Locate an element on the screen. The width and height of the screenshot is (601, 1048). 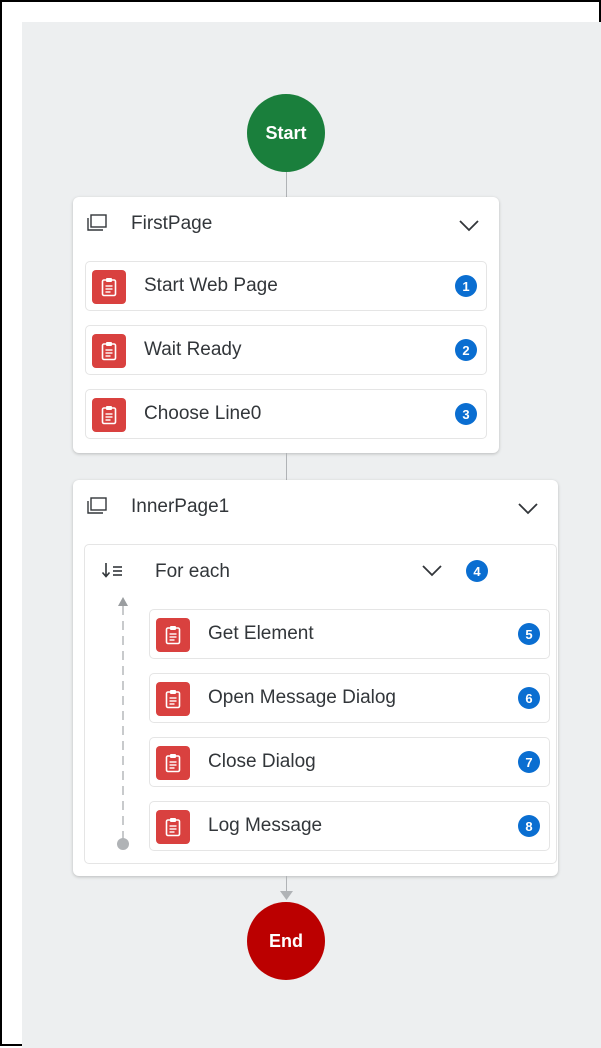
start-label: Start is located at coordinates (286, 132).